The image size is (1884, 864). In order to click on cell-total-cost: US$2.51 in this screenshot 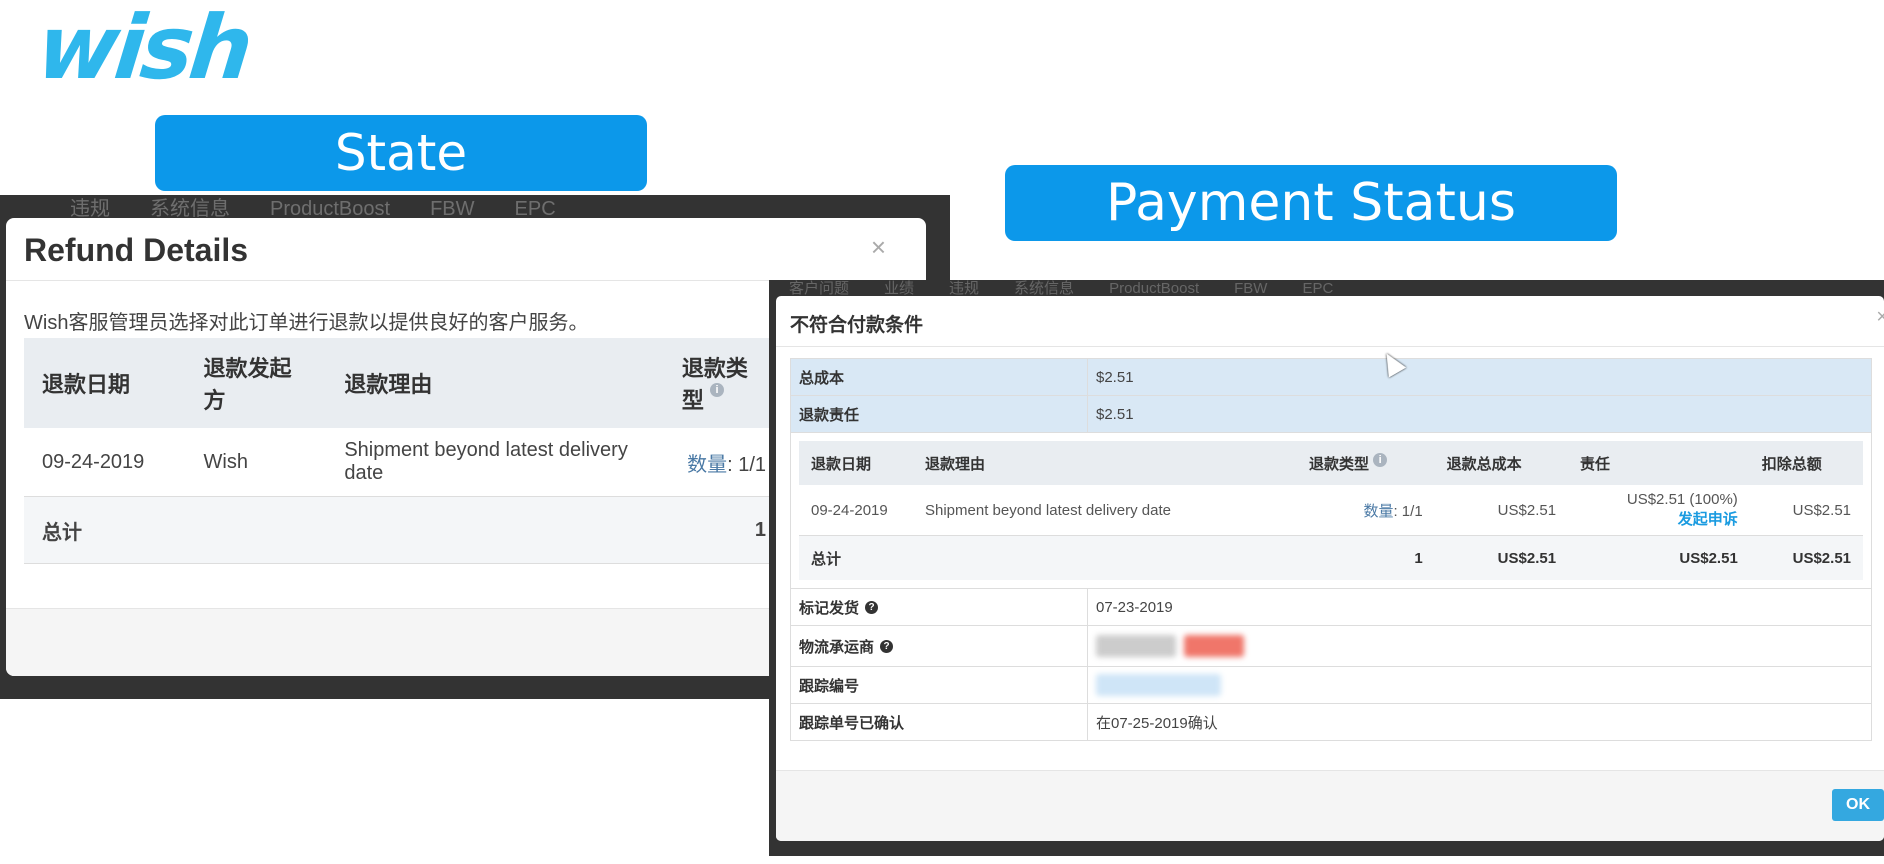, I will do `click(1501, 510)`.